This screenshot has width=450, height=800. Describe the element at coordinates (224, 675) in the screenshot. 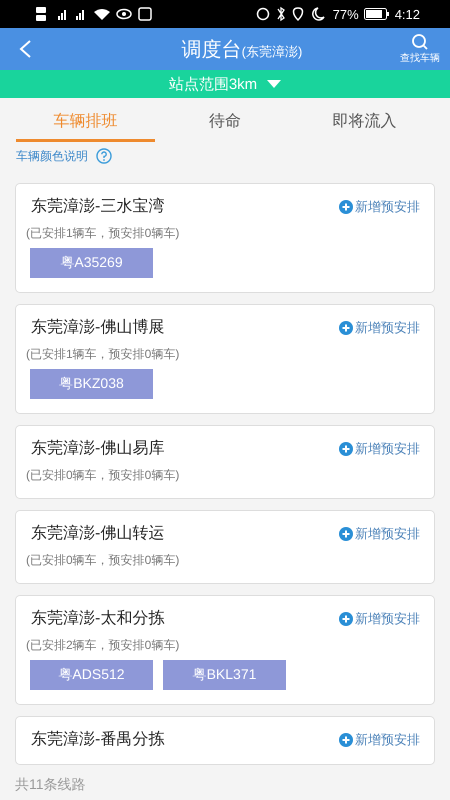

I see `vehicle-plate: 粤BKL371` at that location.